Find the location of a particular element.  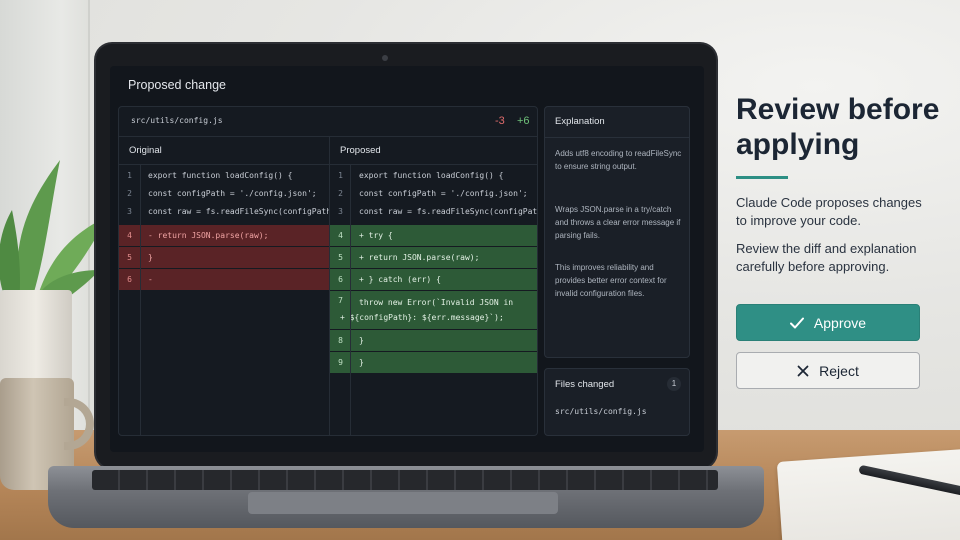

original-line: 1 export function loadConfig() { is located at coordinates (224, 175).